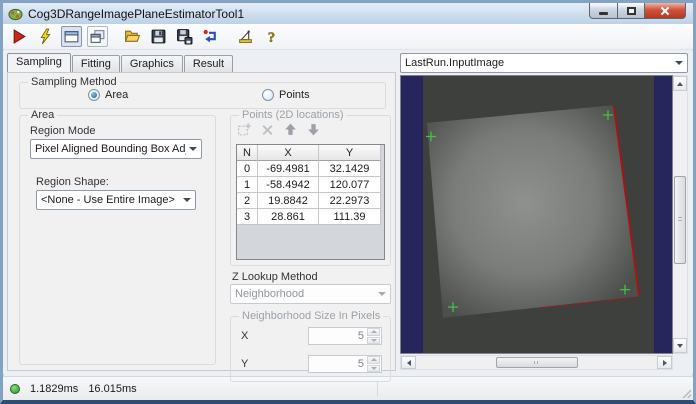 The width and height of the screenshot is (696, 404). What do you see at coordinates (310, 153) in the screenshot?
I see `points-table-header: NXY` at bounding box center [310, 153].